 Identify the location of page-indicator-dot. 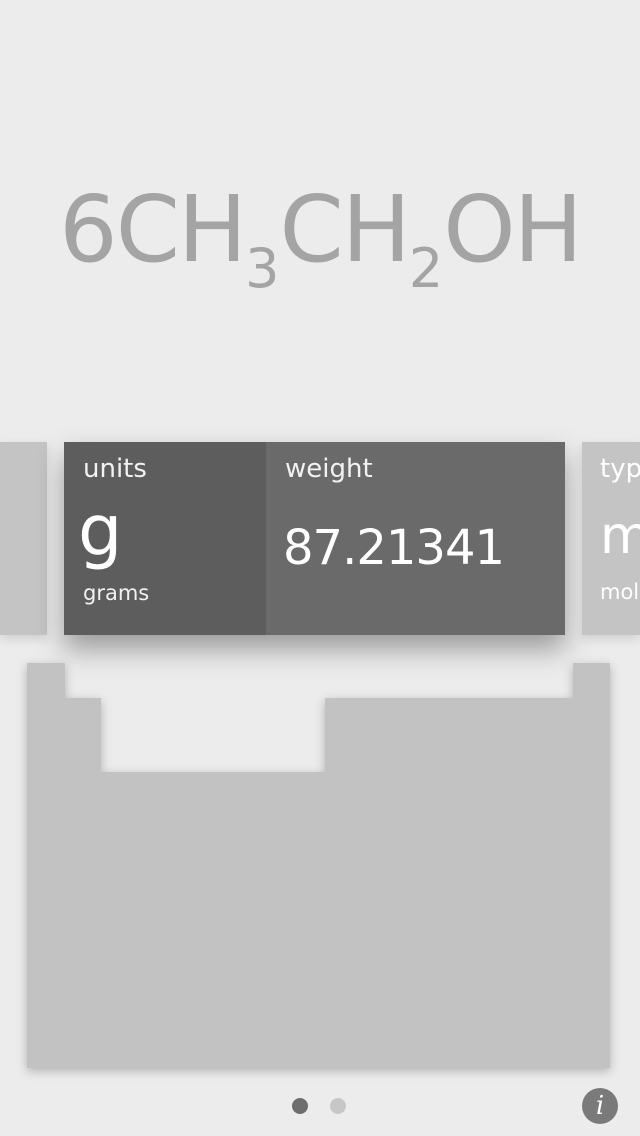
(338, 1106).